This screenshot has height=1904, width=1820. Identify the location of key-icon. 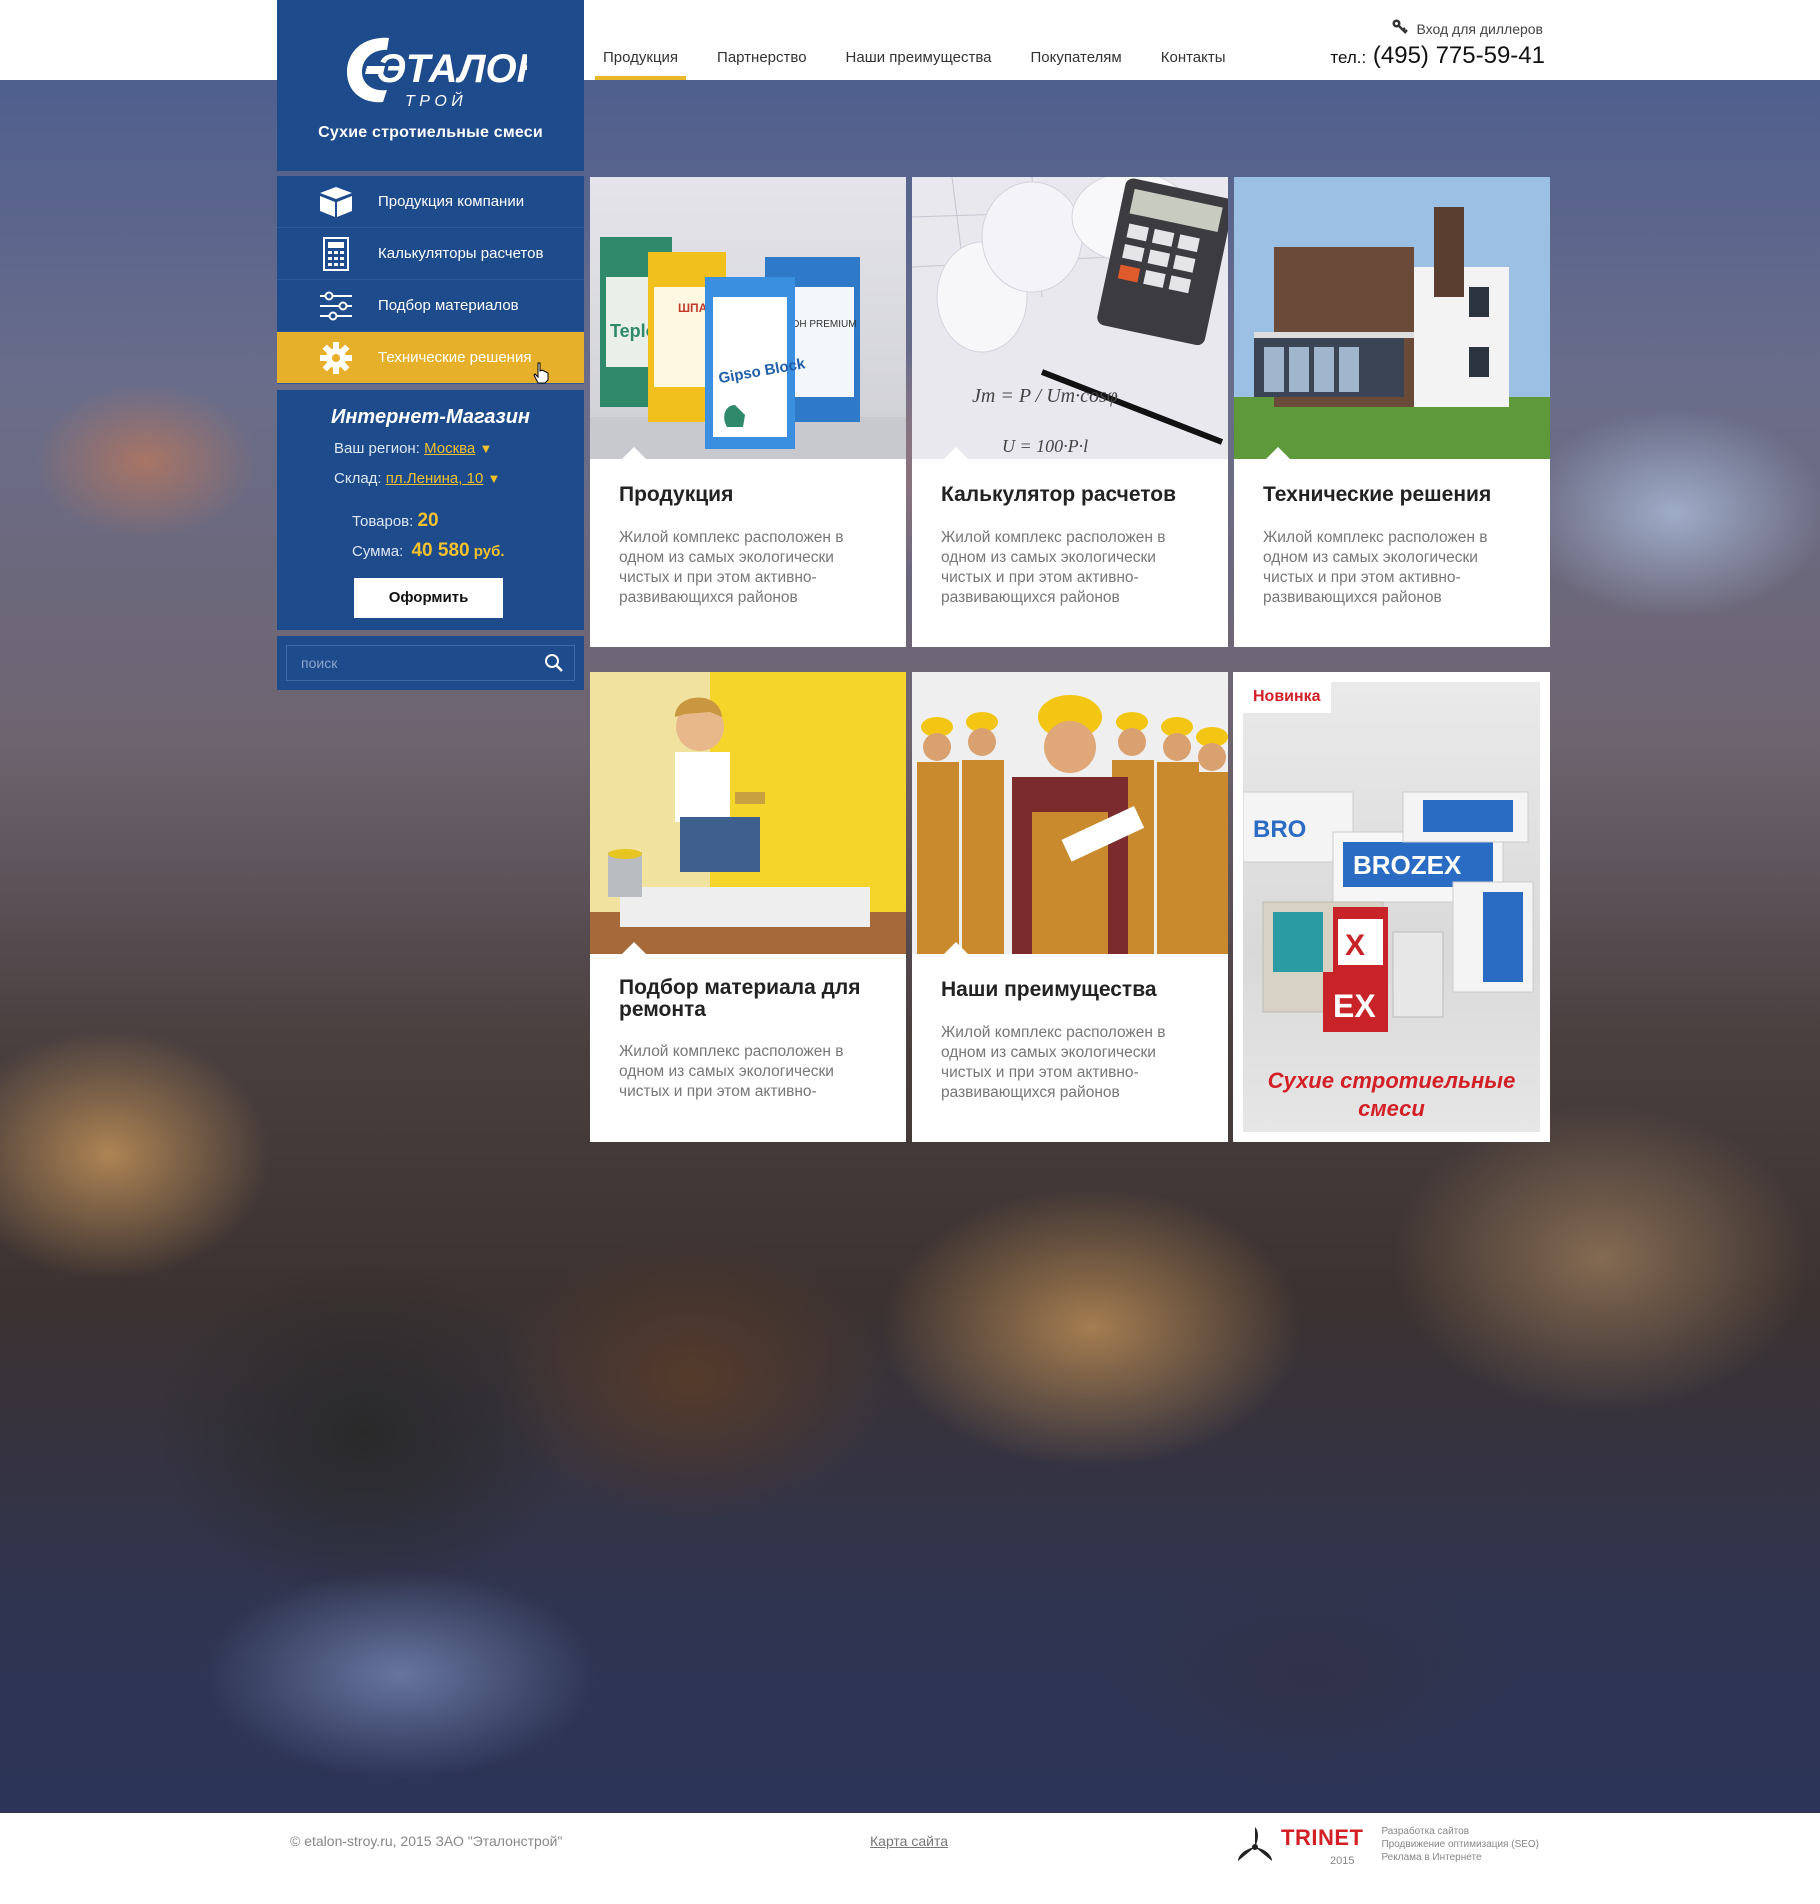
(1400, 28).